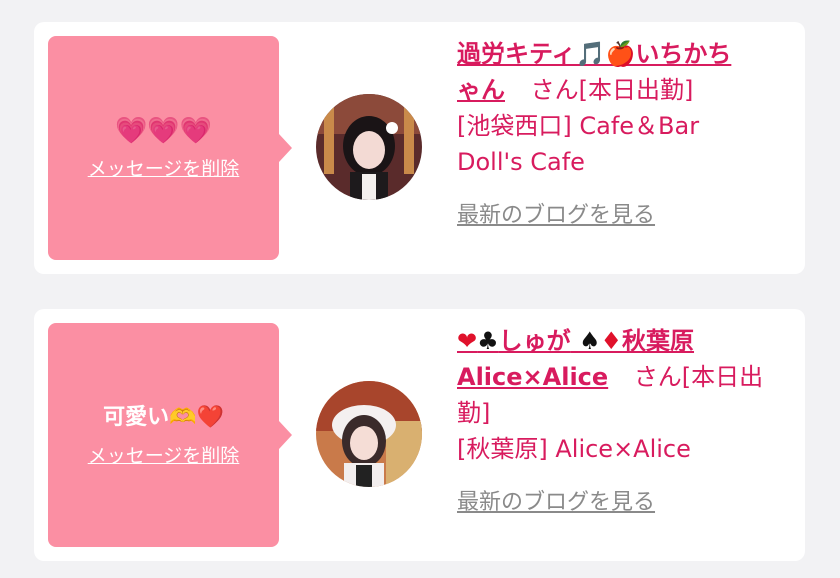 The width and height of the screenshot is (840, 578). Describe the element at coordinates (698, 377) in the screenshot. I see `attendance-status: さん[本日出` at that location.